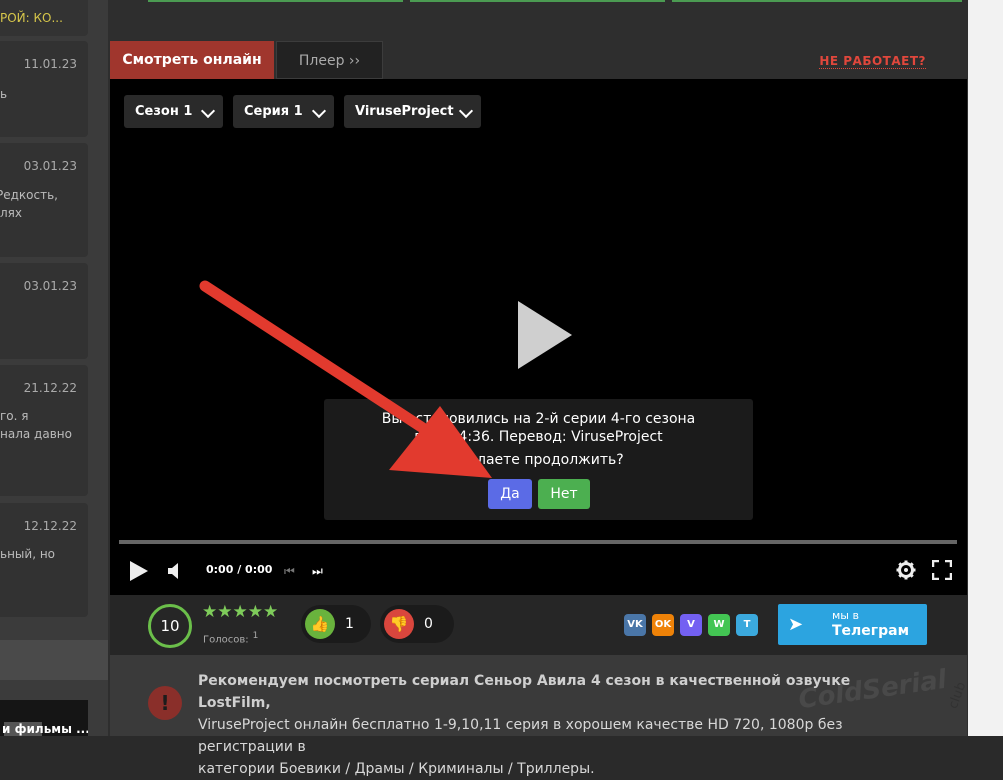 Image resolution: width=1003 pixels, height=780 pixels. Describe the element at coordinates (11, 213) in the screenshot. I see `comment-text: лях` at that location.